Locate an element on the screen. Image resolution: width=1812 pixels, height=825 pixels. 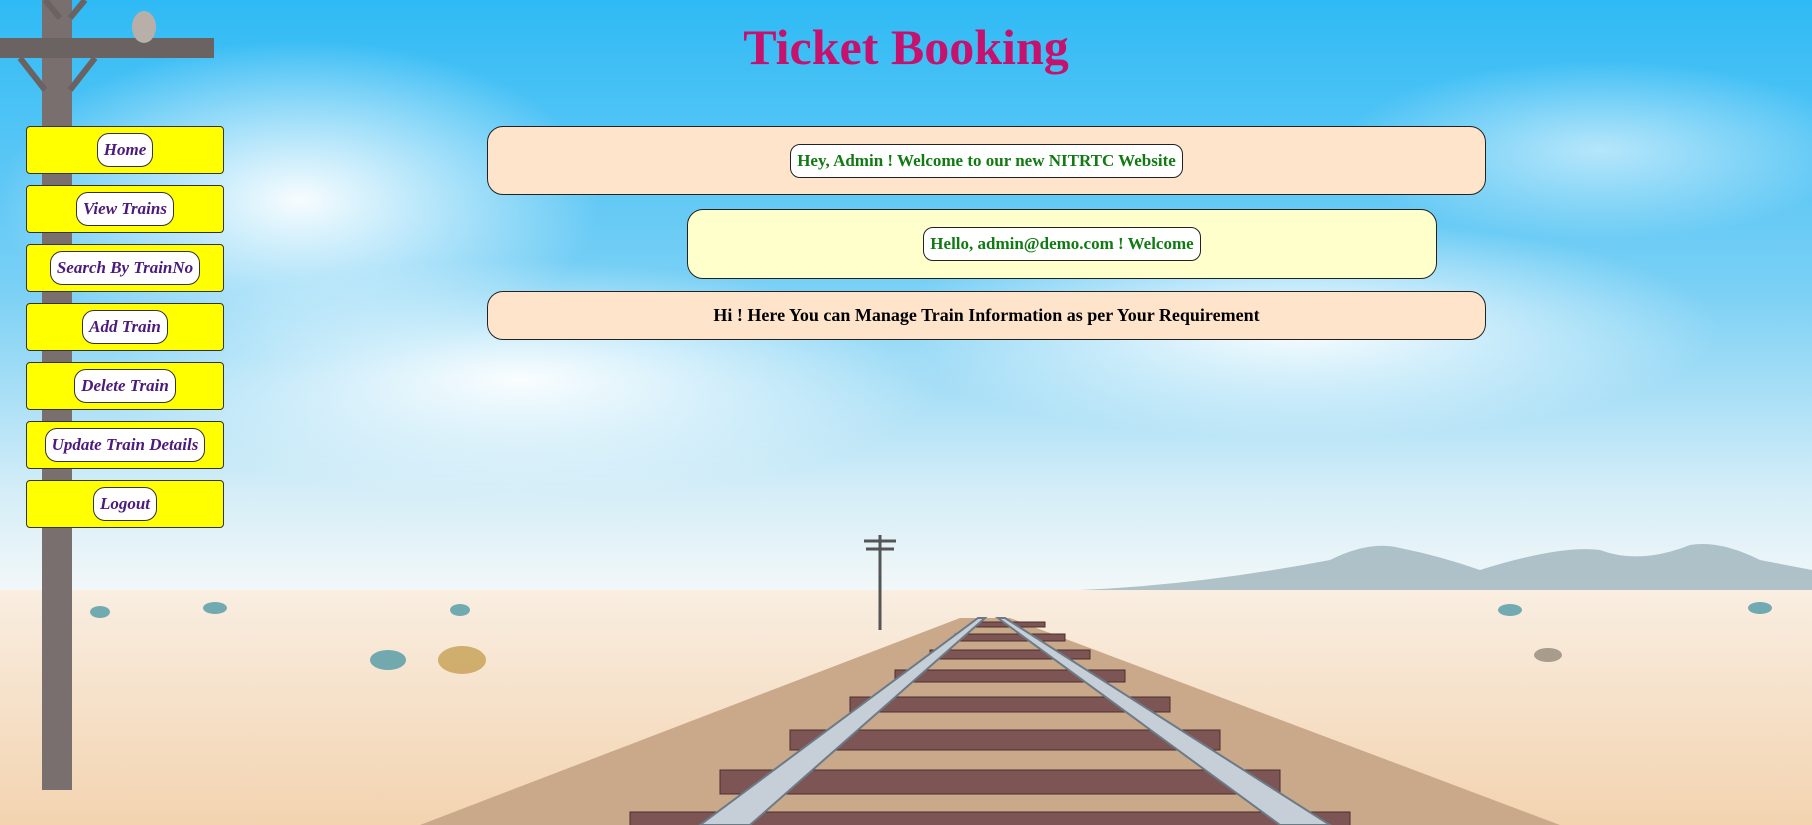
update-train-details-button: Update Train Details is located at coordinates (125, 445).